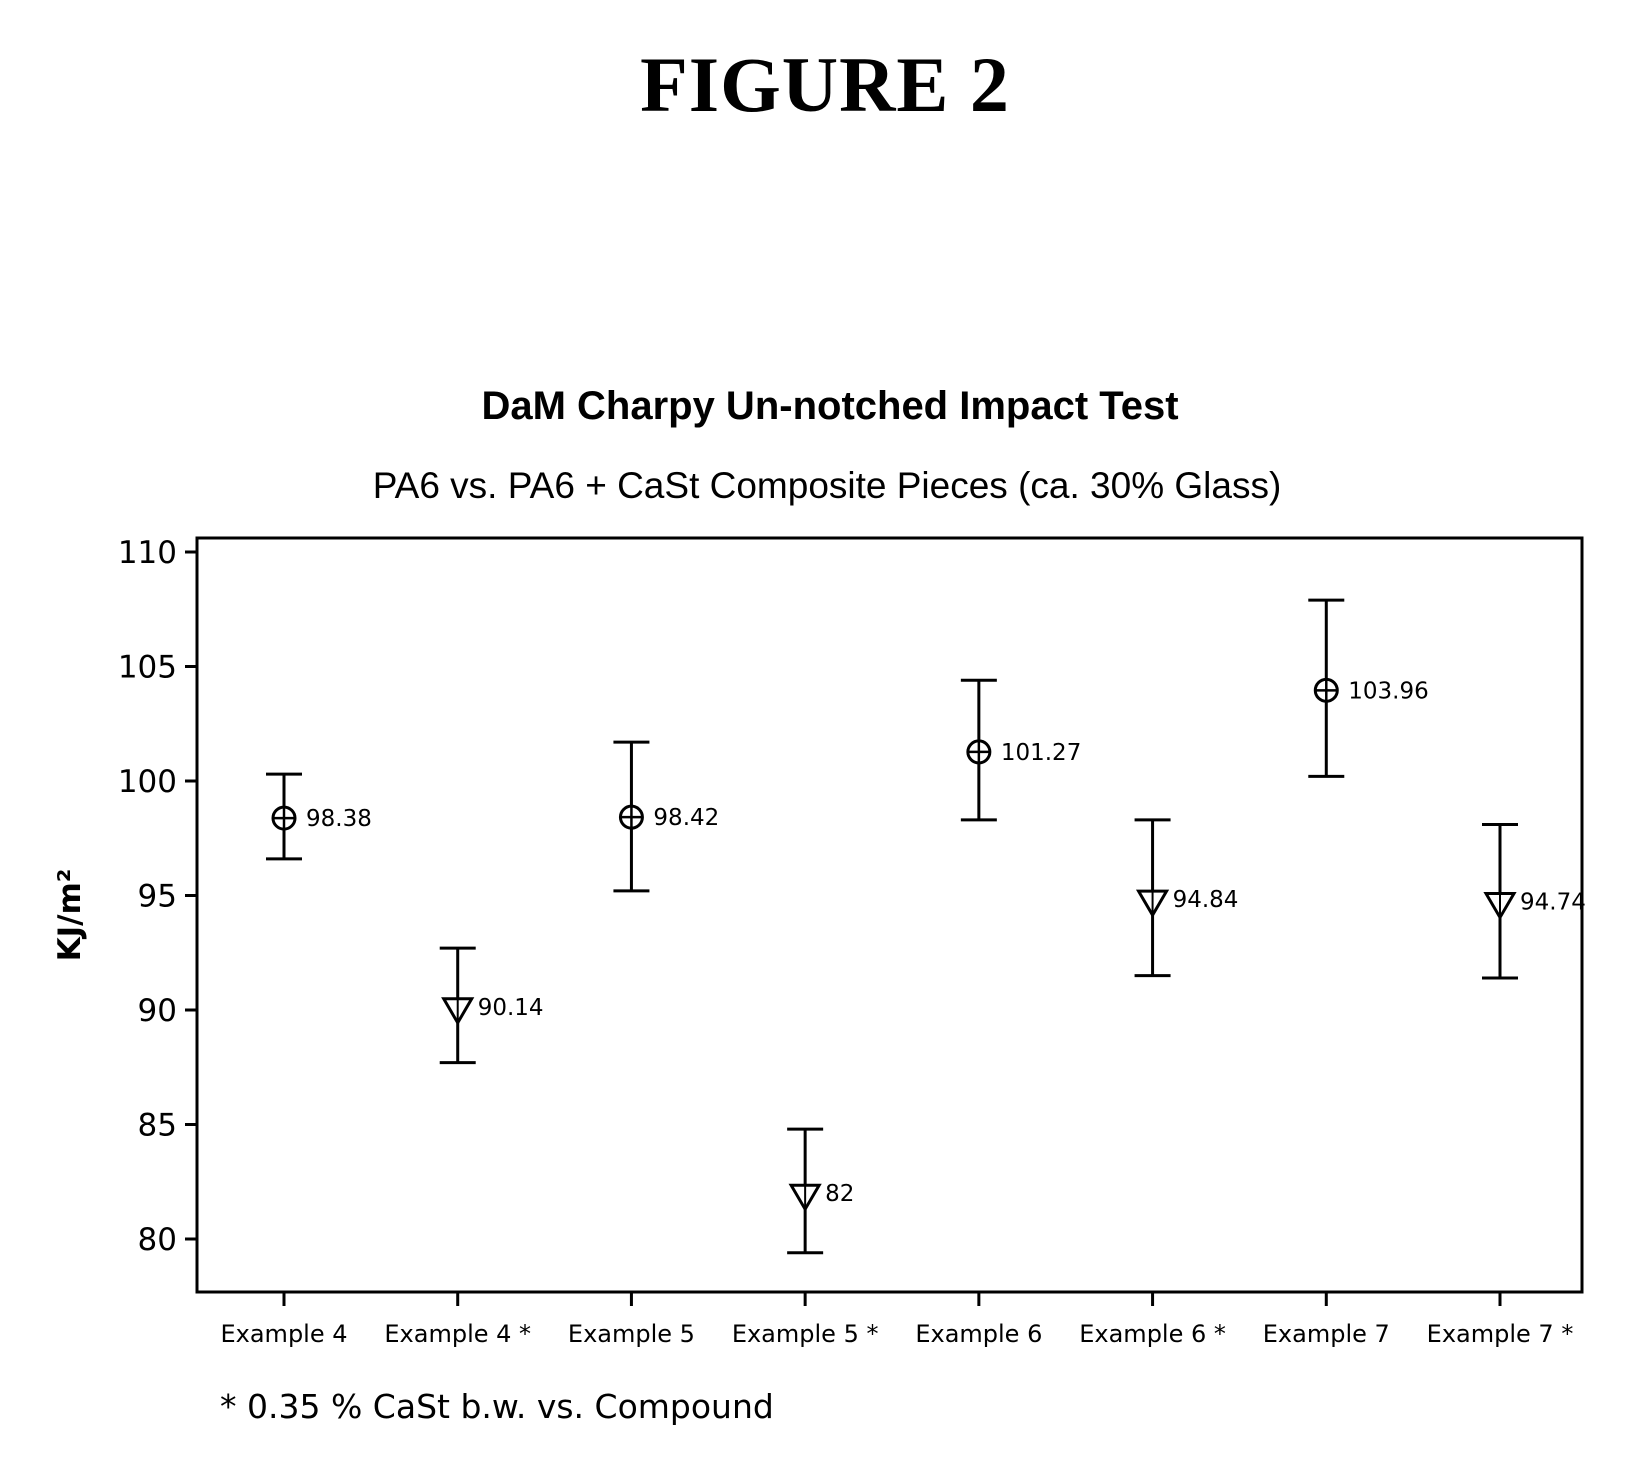 This screenshot has width=1650, height=1476. I want to click on data-label: 90.14, so click(511, 1008).